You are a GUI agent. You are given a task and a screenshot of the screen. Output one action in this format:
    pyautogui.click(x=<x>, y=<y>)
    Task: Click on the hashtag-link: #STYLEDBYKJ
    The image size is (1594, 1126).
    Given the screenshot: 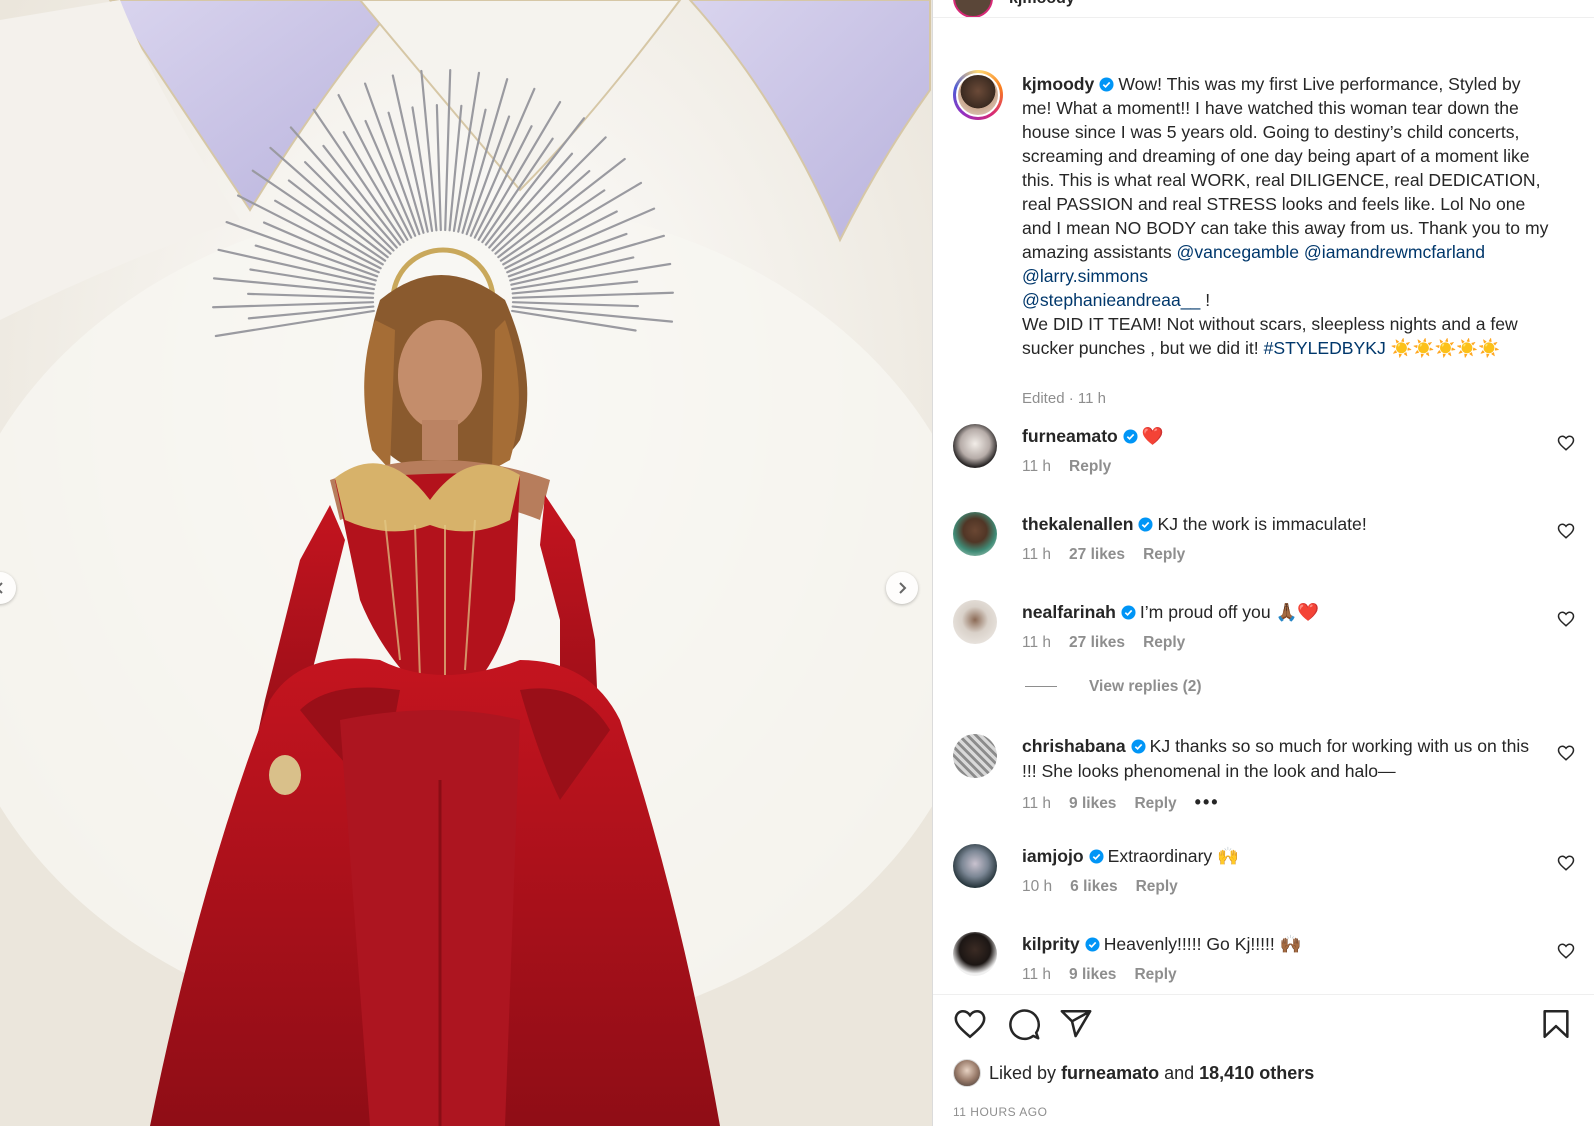 What is the action you would take?
    pyautogui.click(x=1325, y=348)
    